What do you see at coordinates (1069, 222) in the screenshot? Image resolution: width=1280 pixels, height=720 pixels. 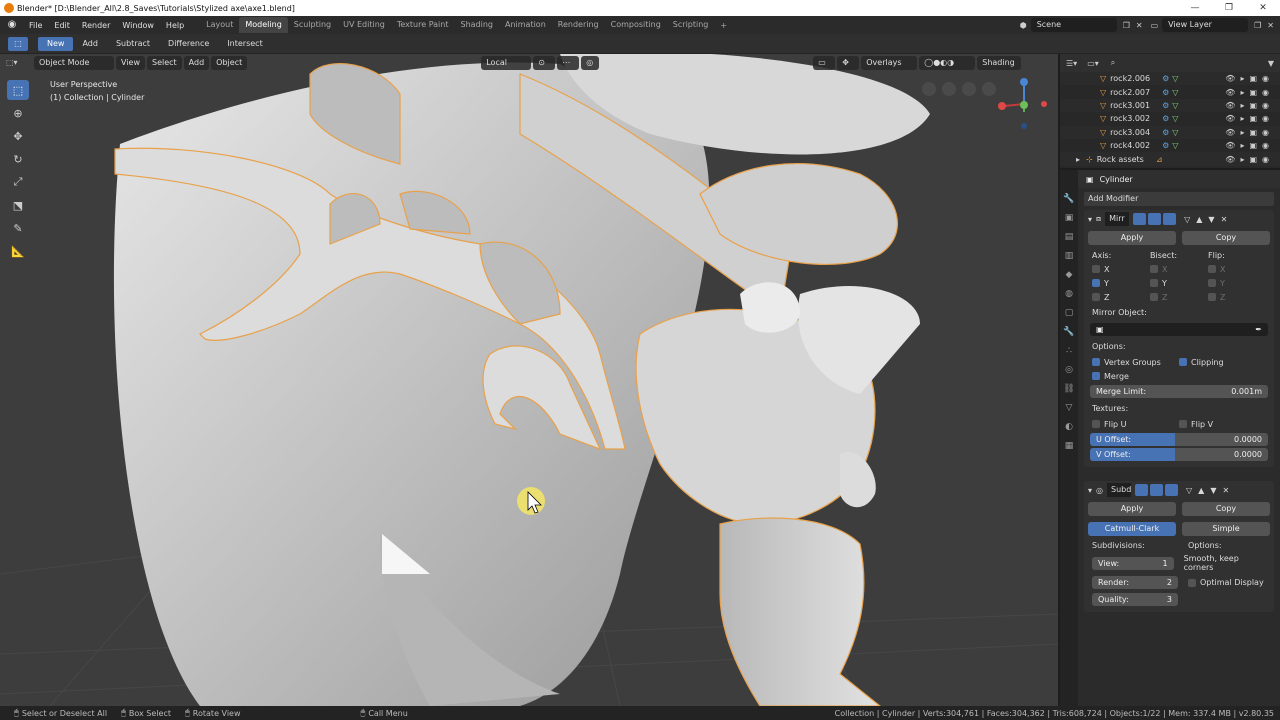 I see `render-tab-icon: ▣` at bounding box center [1069, 222].